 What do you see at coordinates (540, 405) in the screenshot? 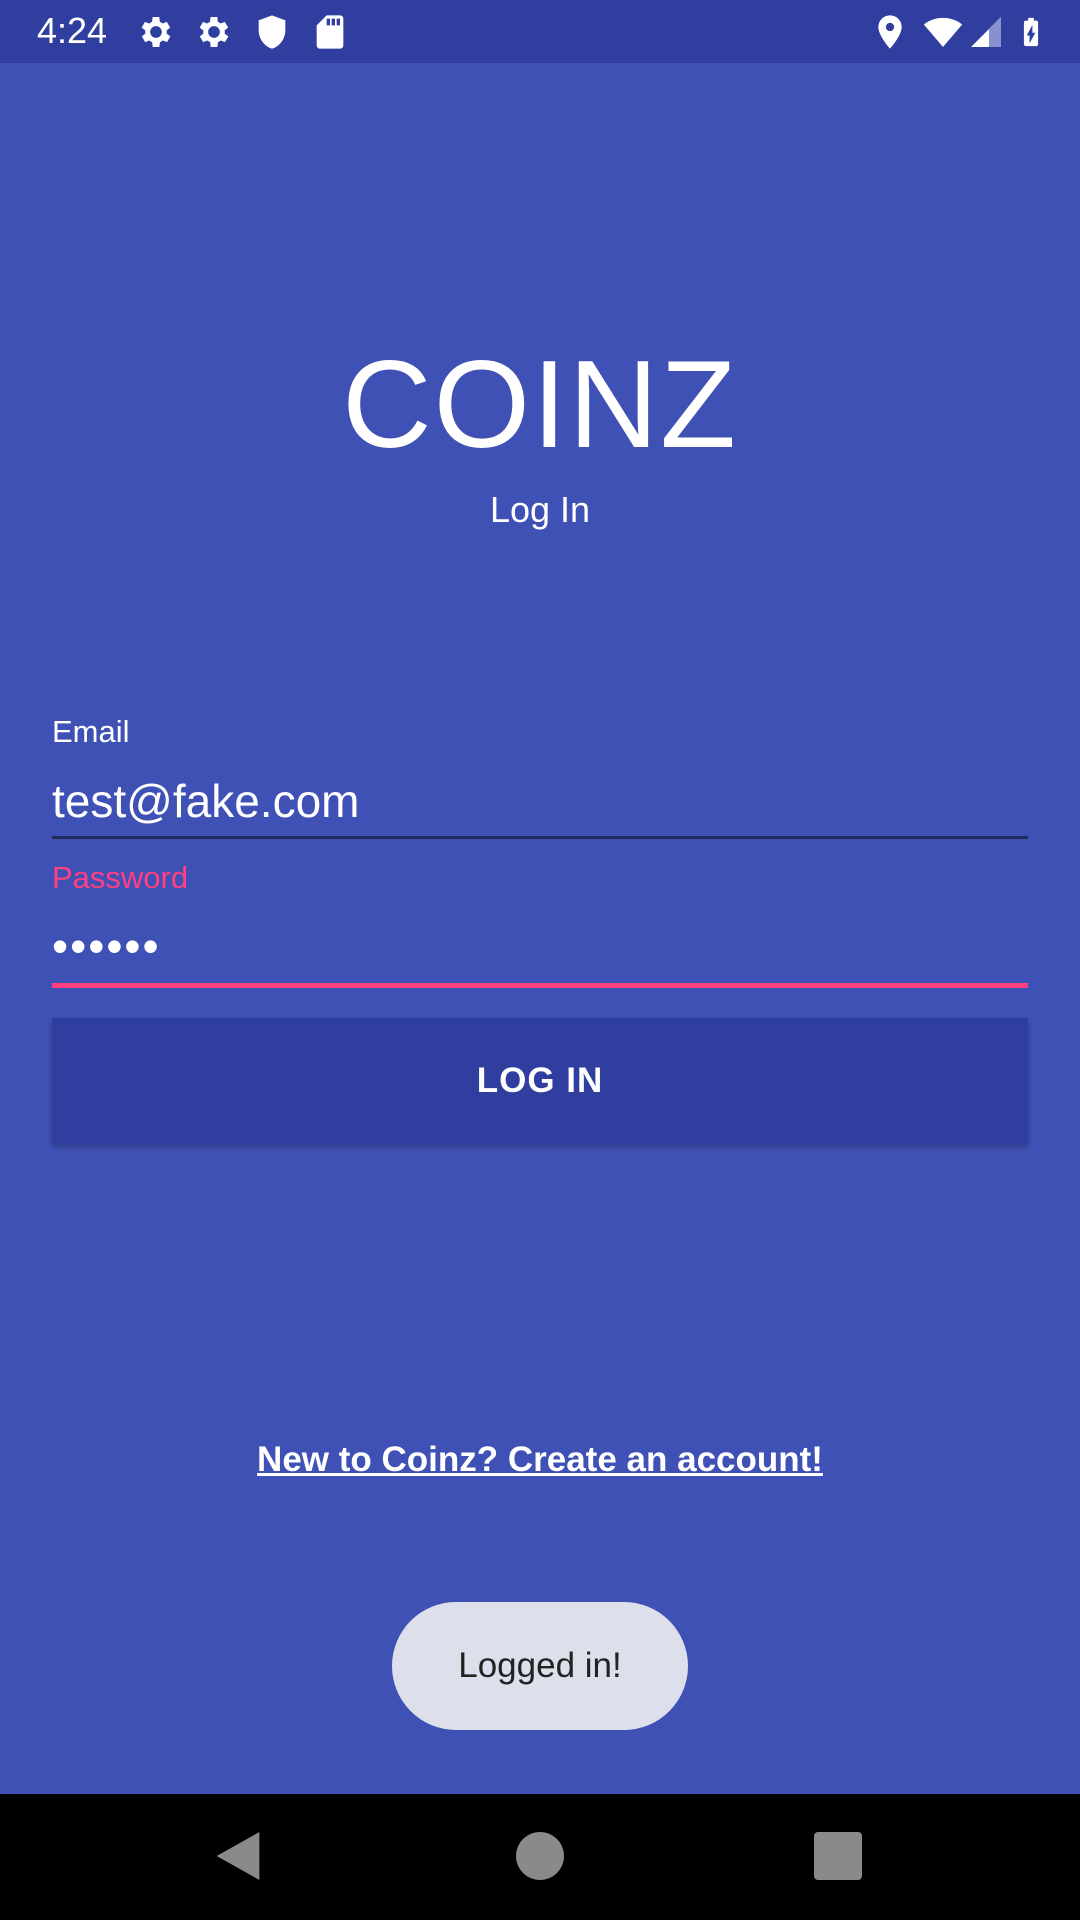
I see `app-title: COINZ` at bounding box center [540, 405].